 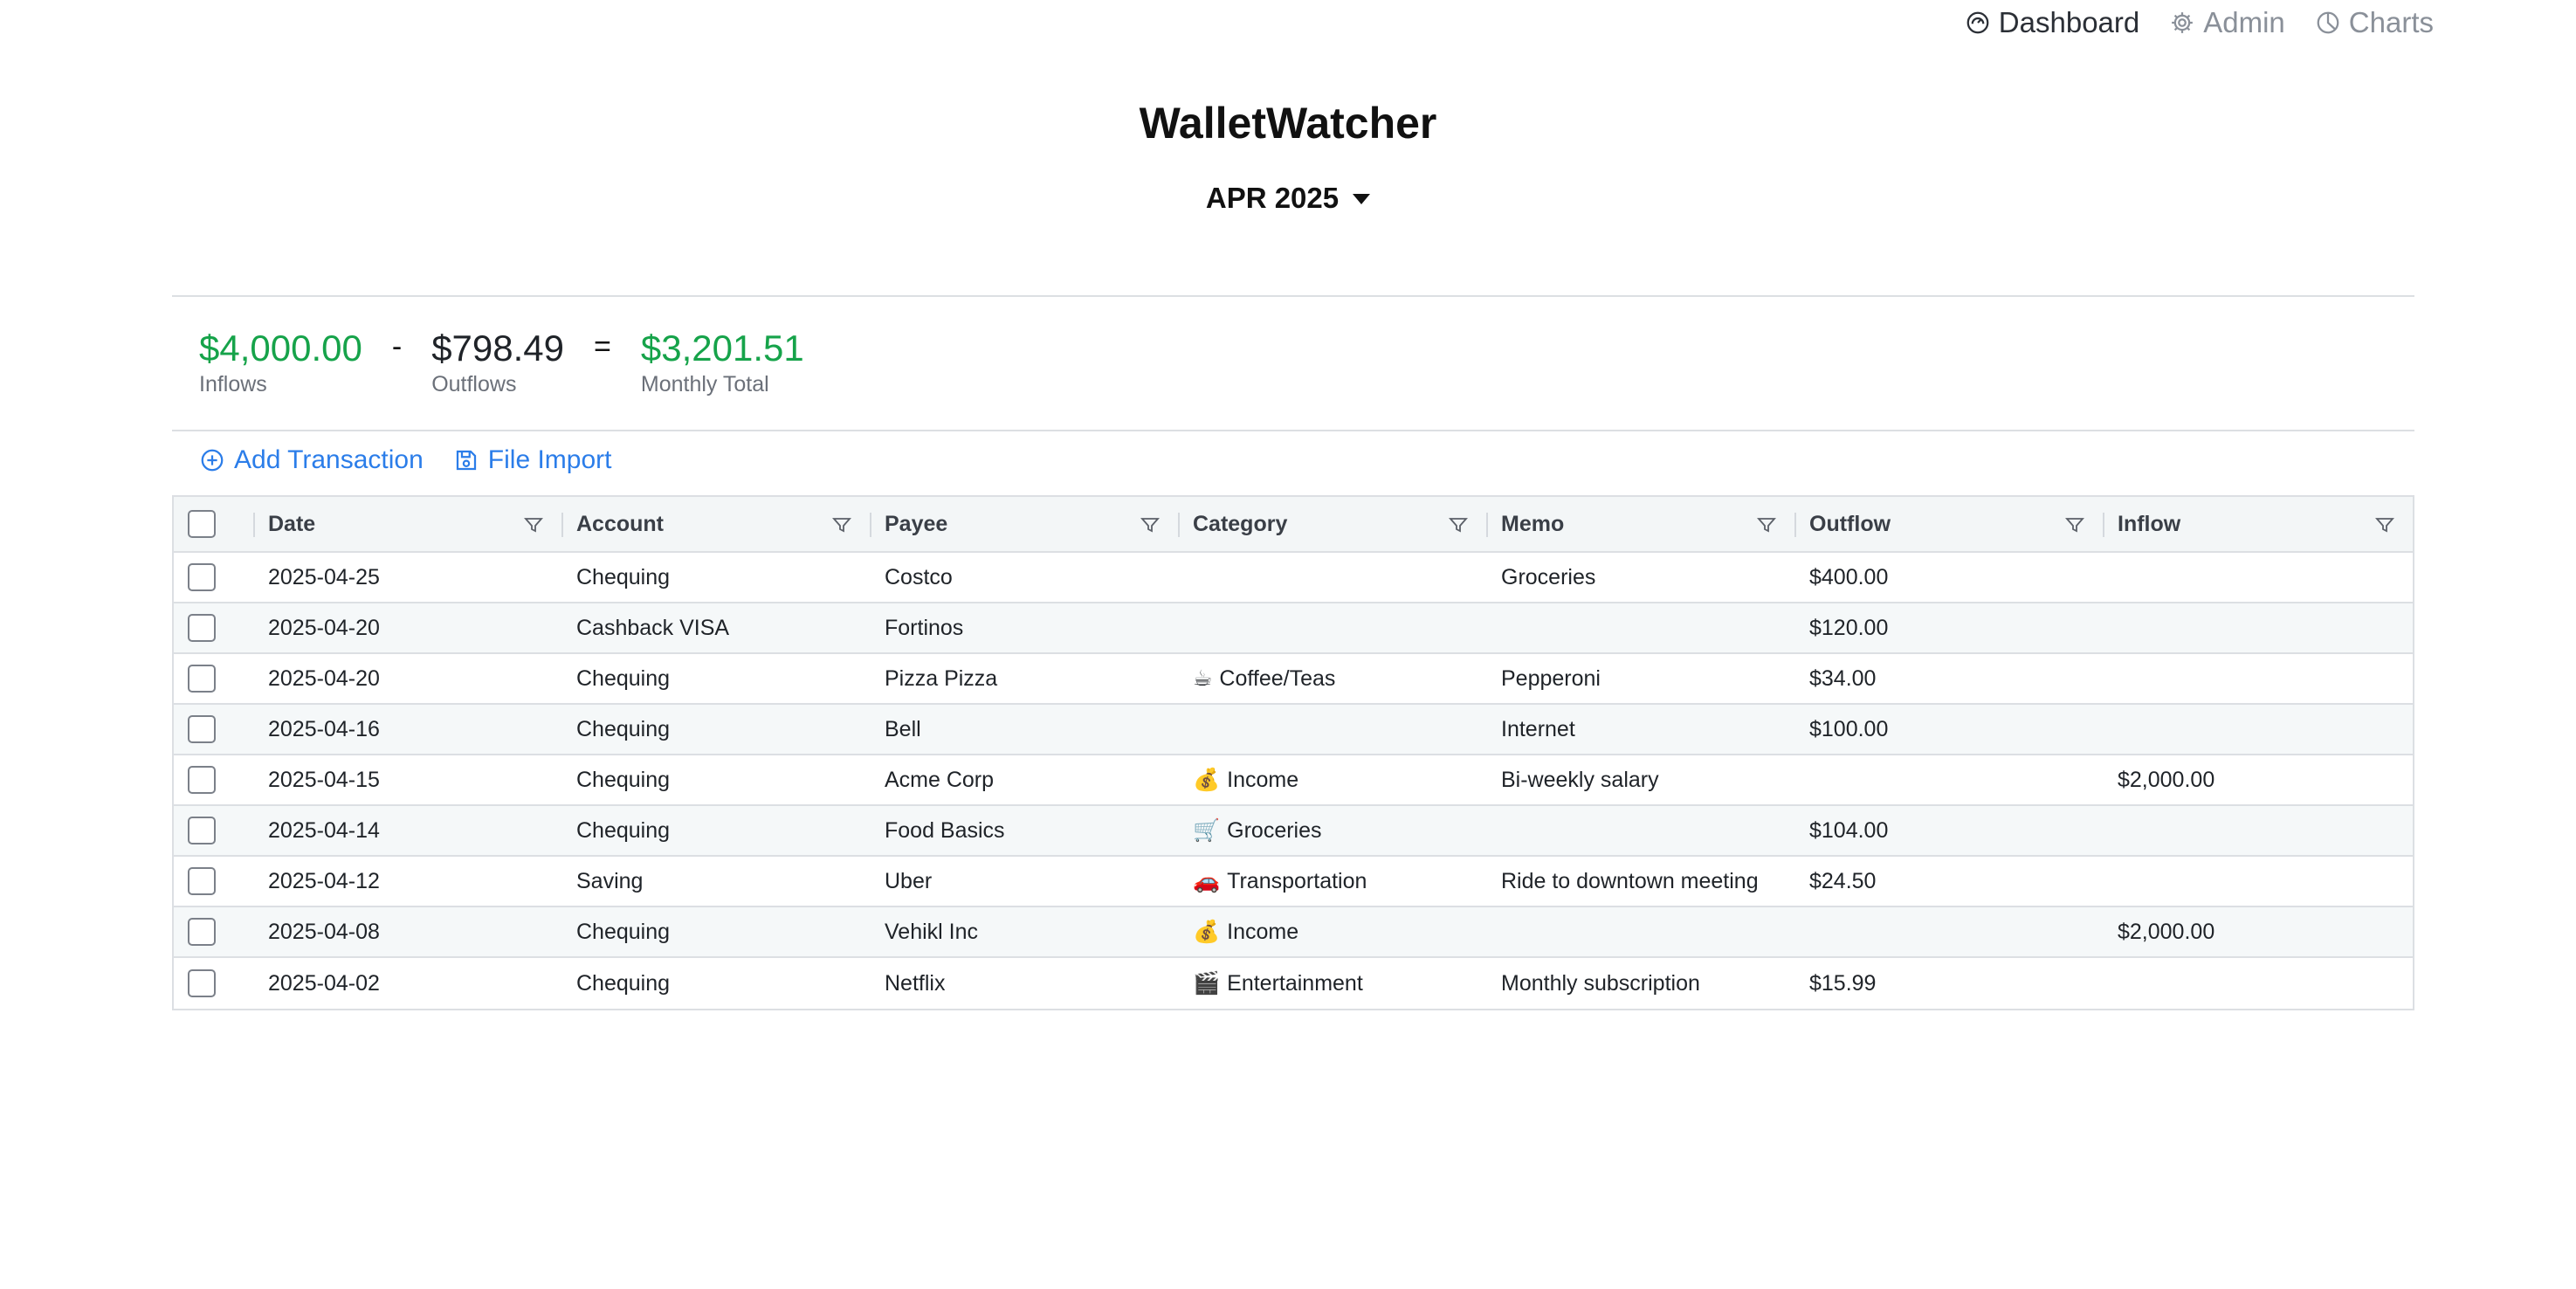 What do you see at coordinates (532, 460) in the screenshot?
I see `file-import-button: File Import` at bounding box center [532, 460].